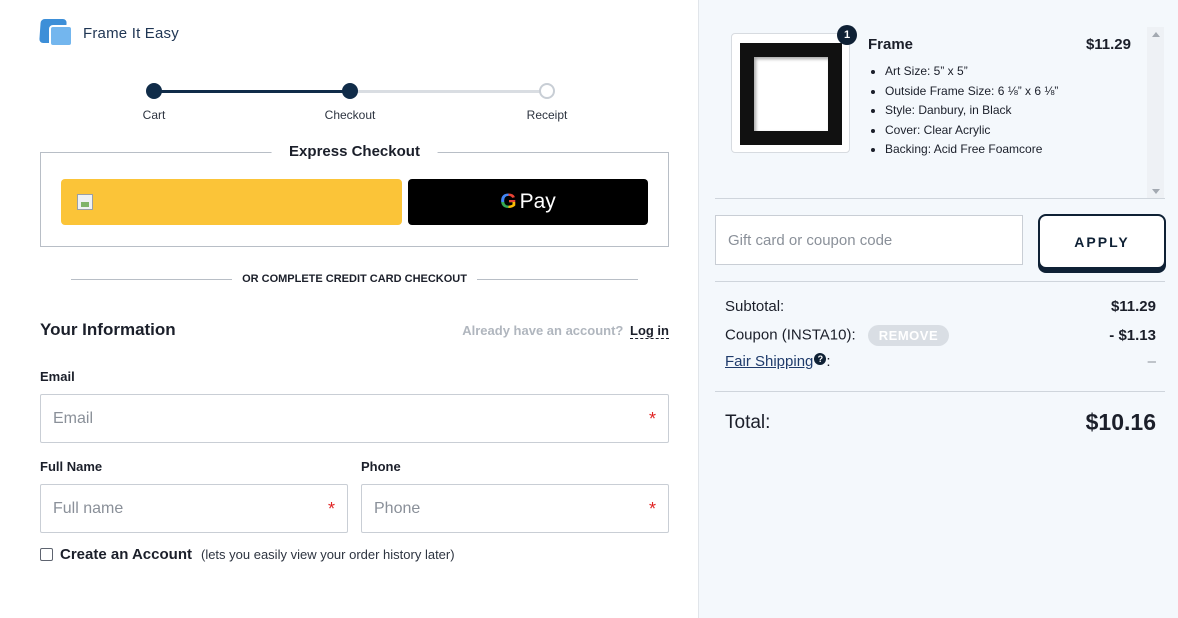 This screenshot has width=1178, height=618. Describe the element at coordinates (940, 391) in the screenshot. I see `total-divider` at that location.